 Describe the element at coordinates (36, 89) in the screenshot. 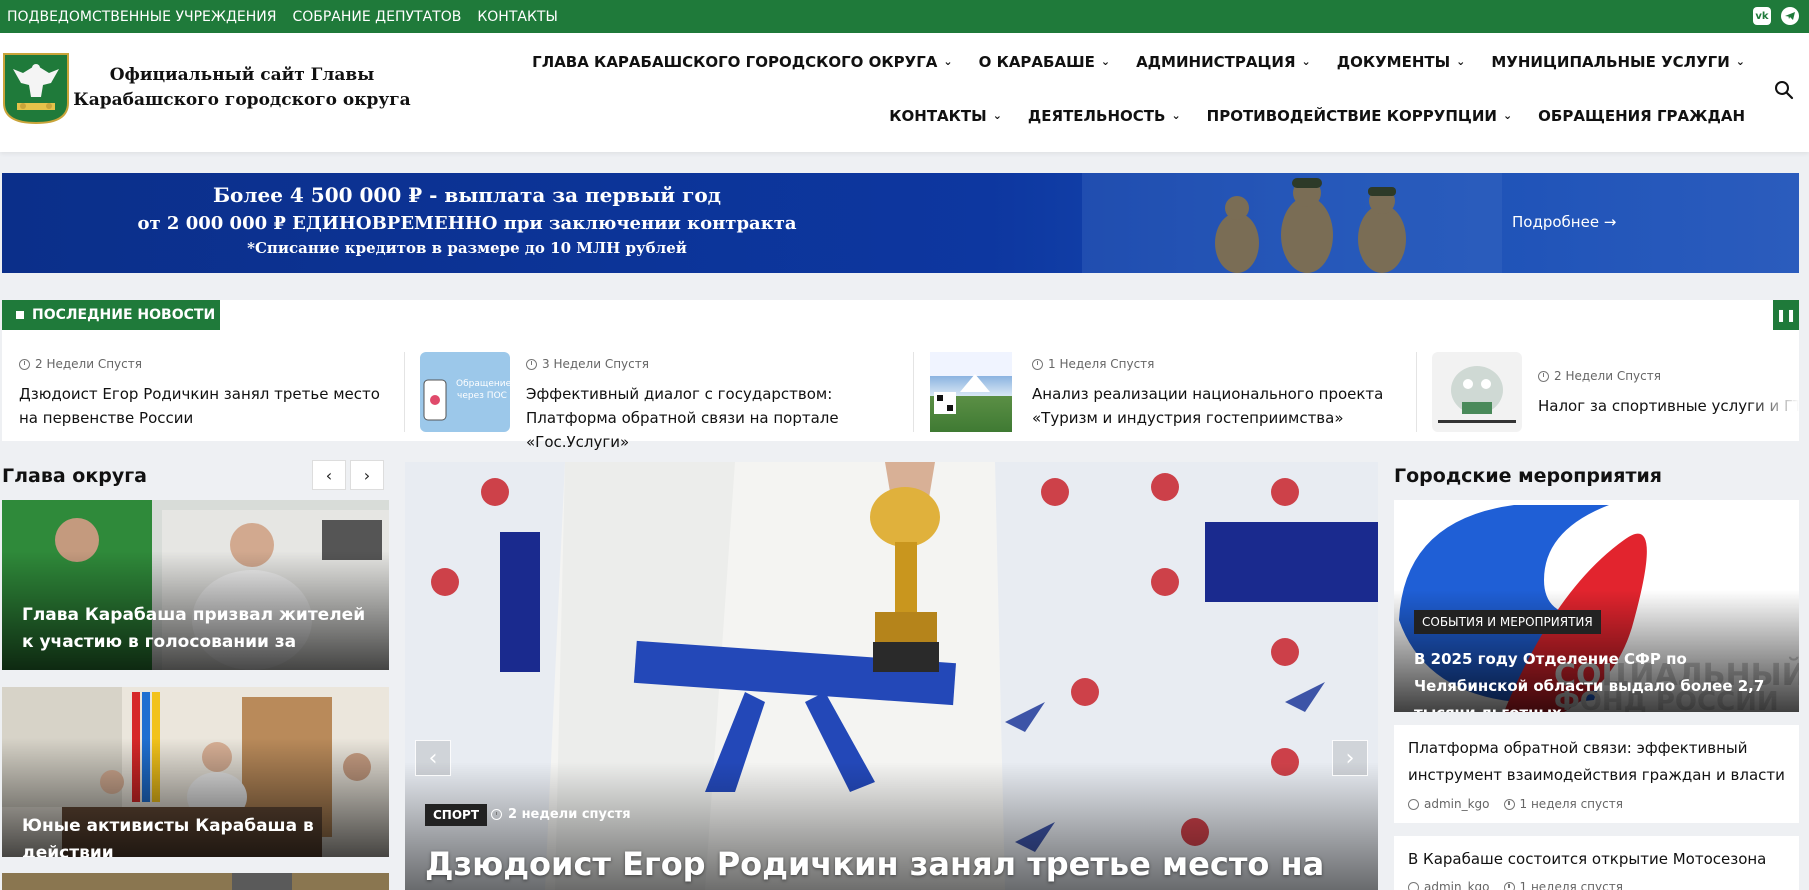

I see `coat-of-arms-logo` at that location.